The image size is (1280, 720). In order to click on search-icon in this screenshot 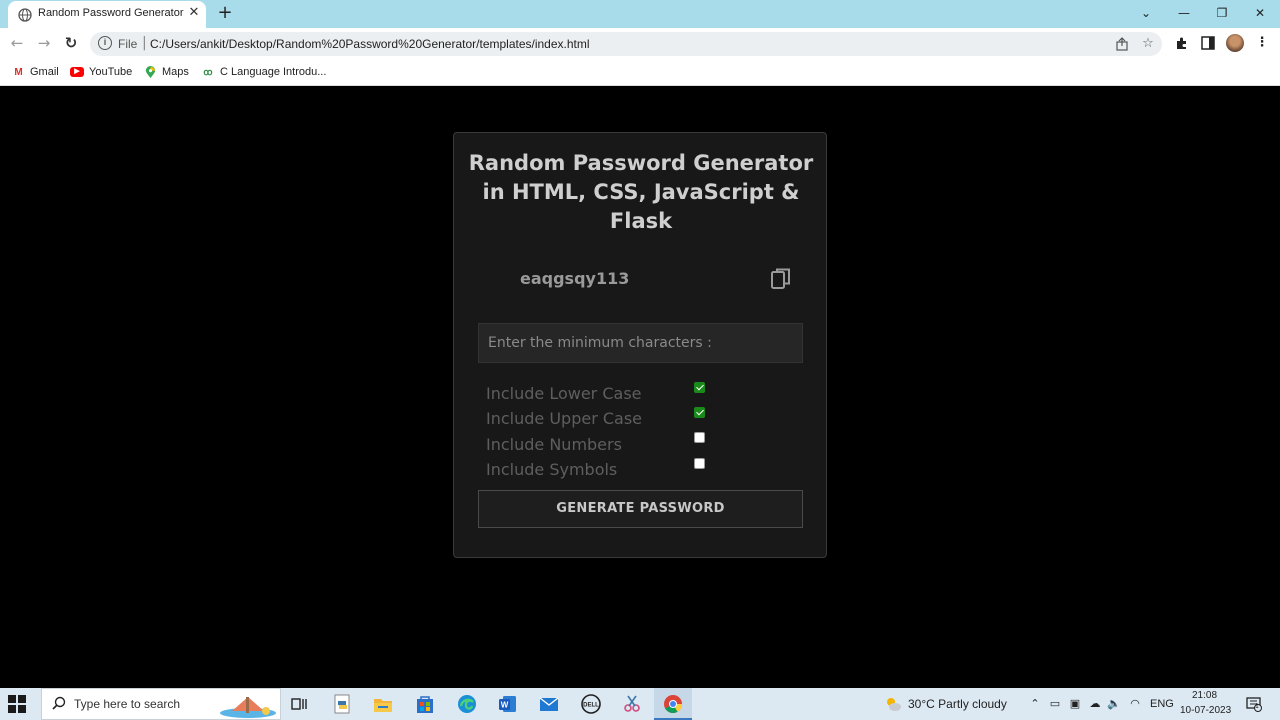, I will do `click(59, 703)`.